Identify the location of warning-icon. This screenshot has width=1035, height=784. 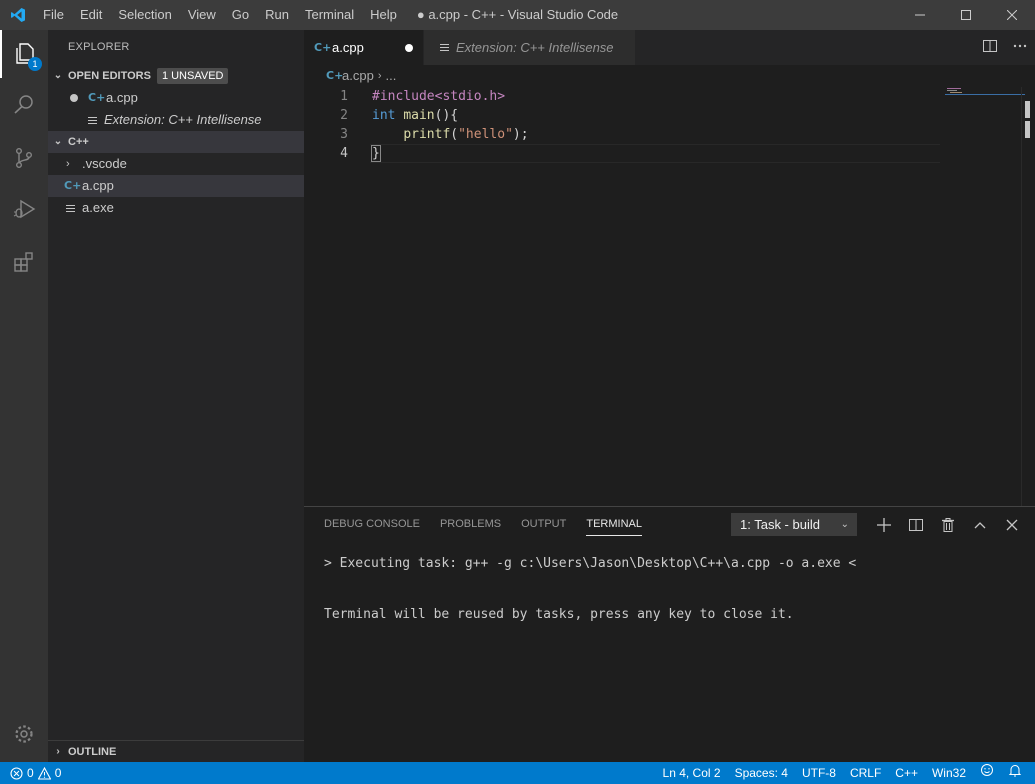
(44, 773).